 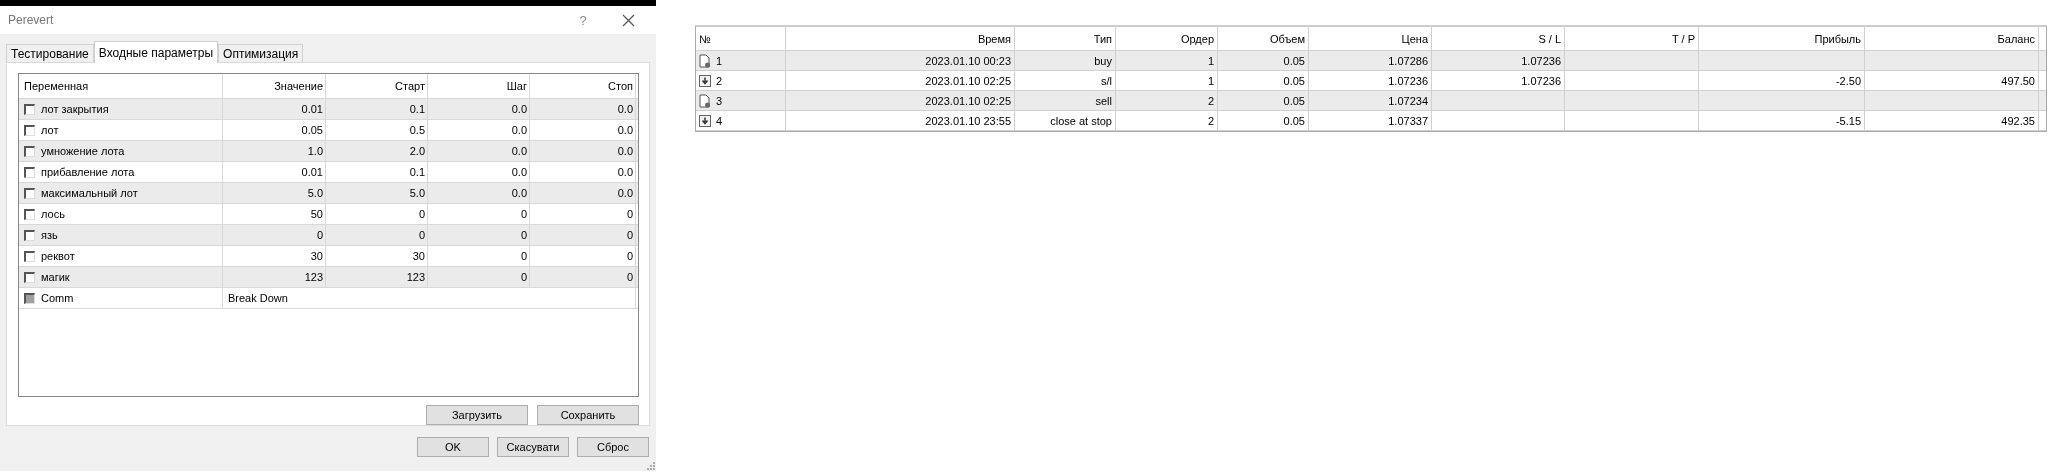 I want to click on table-cell: 2023.01.10 23:55, so click(x=968, y=120).